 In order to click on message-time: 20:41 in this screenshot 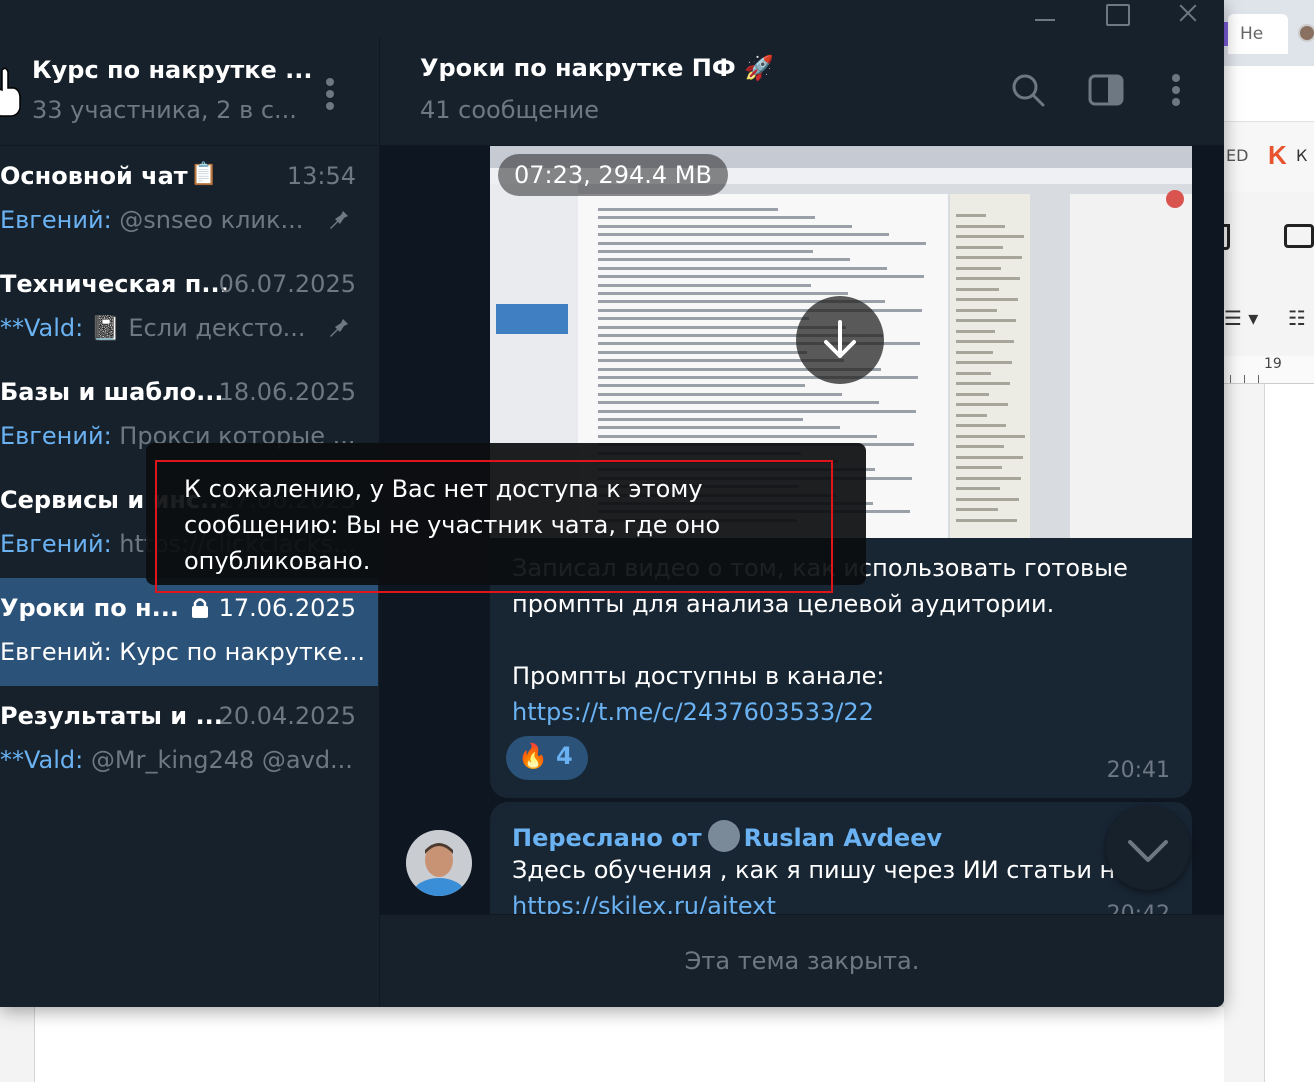, I will do `click(1138, 770)`.